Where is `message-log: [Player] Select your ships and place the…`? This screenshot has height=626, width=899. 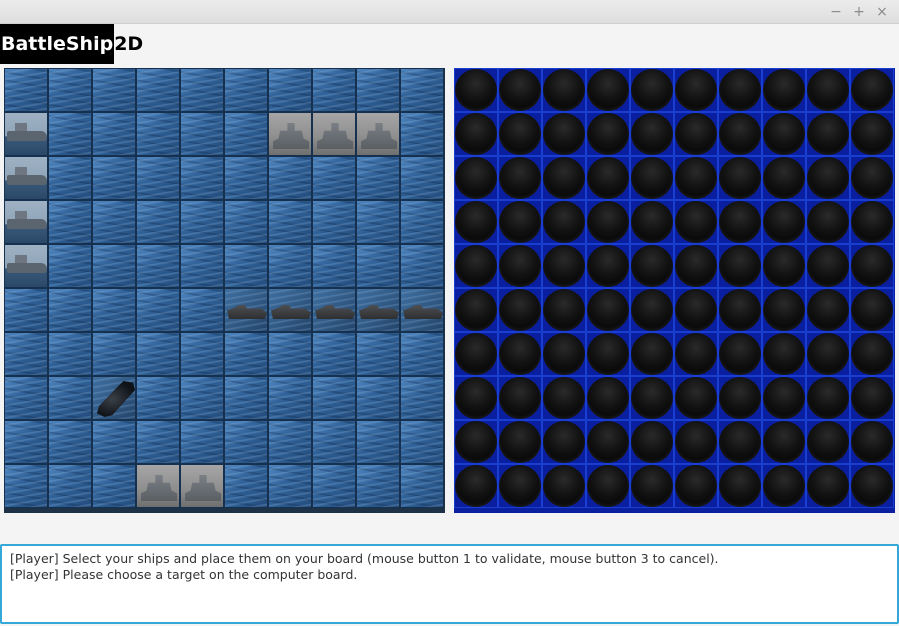
message-log: [Player] Select your ships and place the… is located at coordinates (449, 584).